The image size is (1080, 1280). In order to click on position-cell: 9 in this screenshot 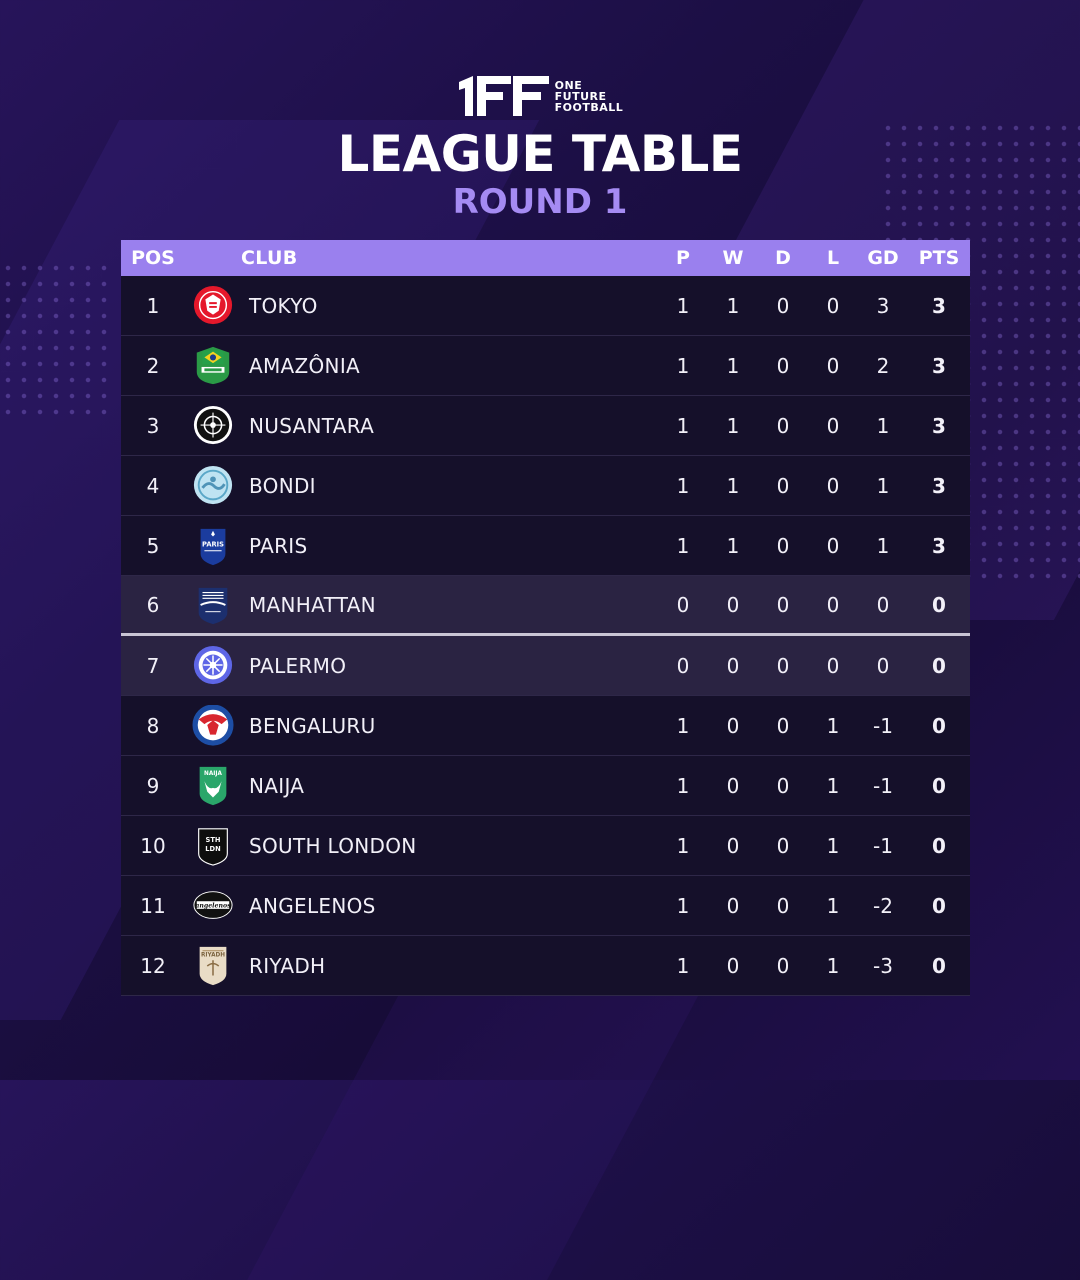, I will do `click(153, 785)`.